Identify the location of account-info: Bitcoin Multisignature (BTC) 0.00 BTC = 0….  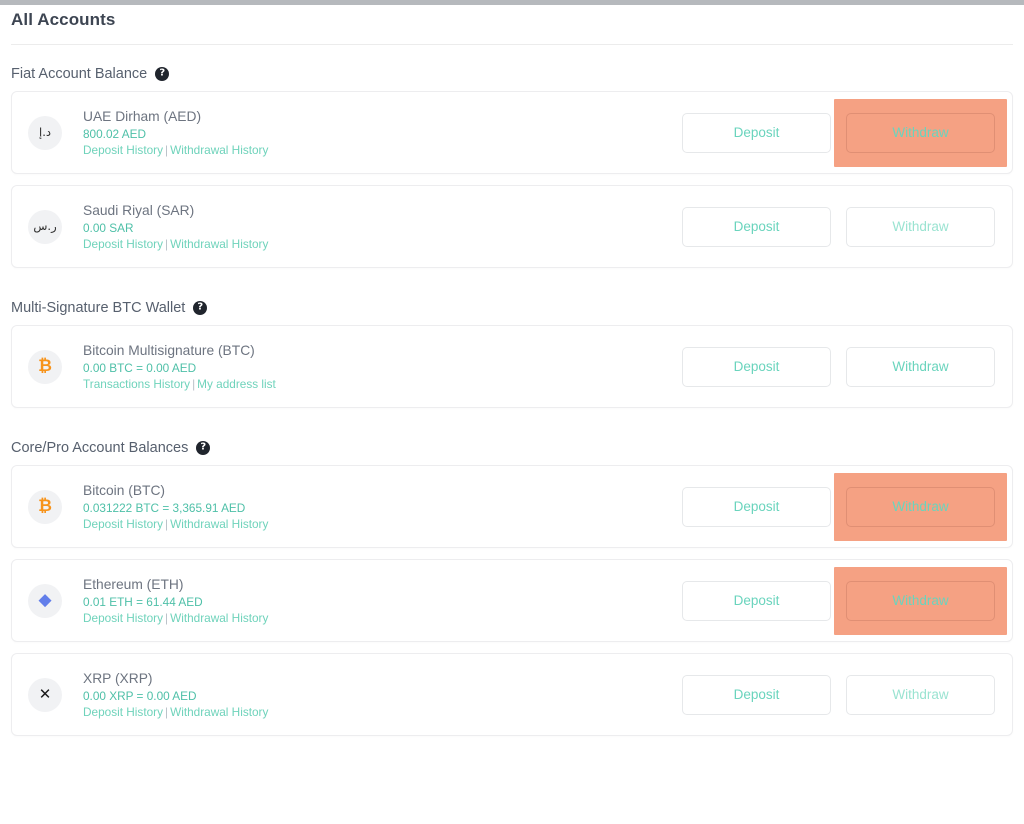
(382, 367).